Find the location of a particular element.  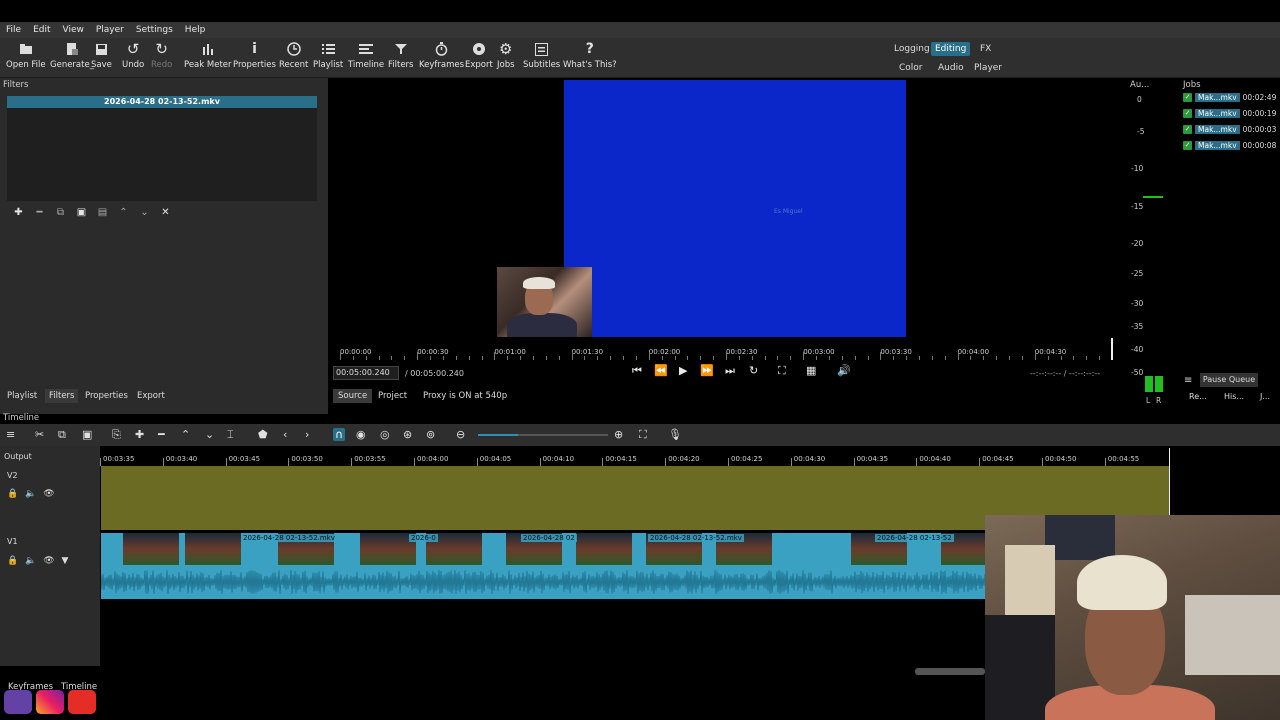

recent-button: Recent is located at coordinates (293, 58).